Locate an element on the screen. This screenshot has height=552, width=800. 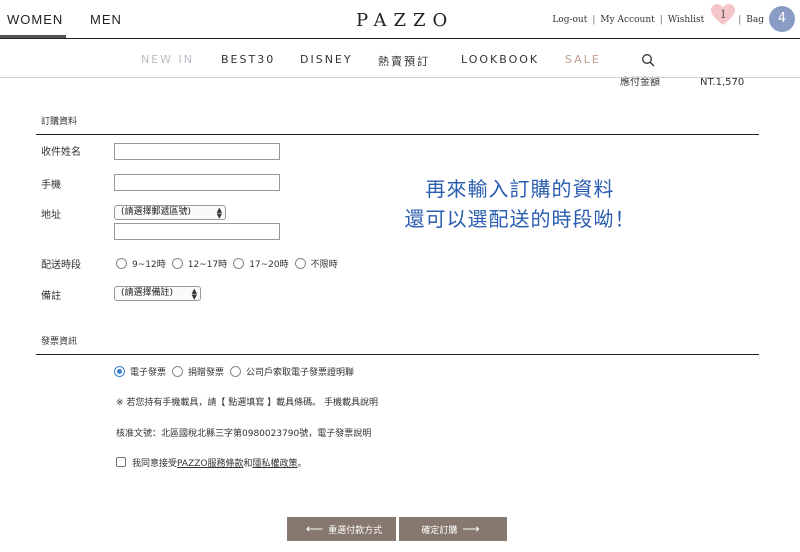
invoice-label-donate: 捐贈發票 is located at coordinates (206, 373).